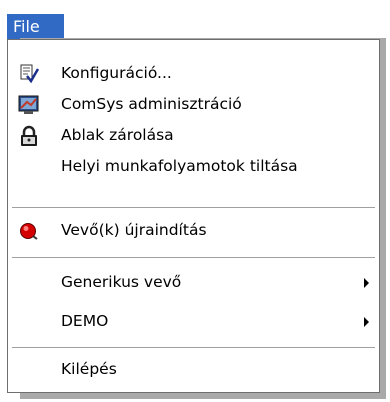  What do you see at coordinates (35, 26) in the screenshot?
I see `file-menu-title: File` at bounding box center [35, 26].